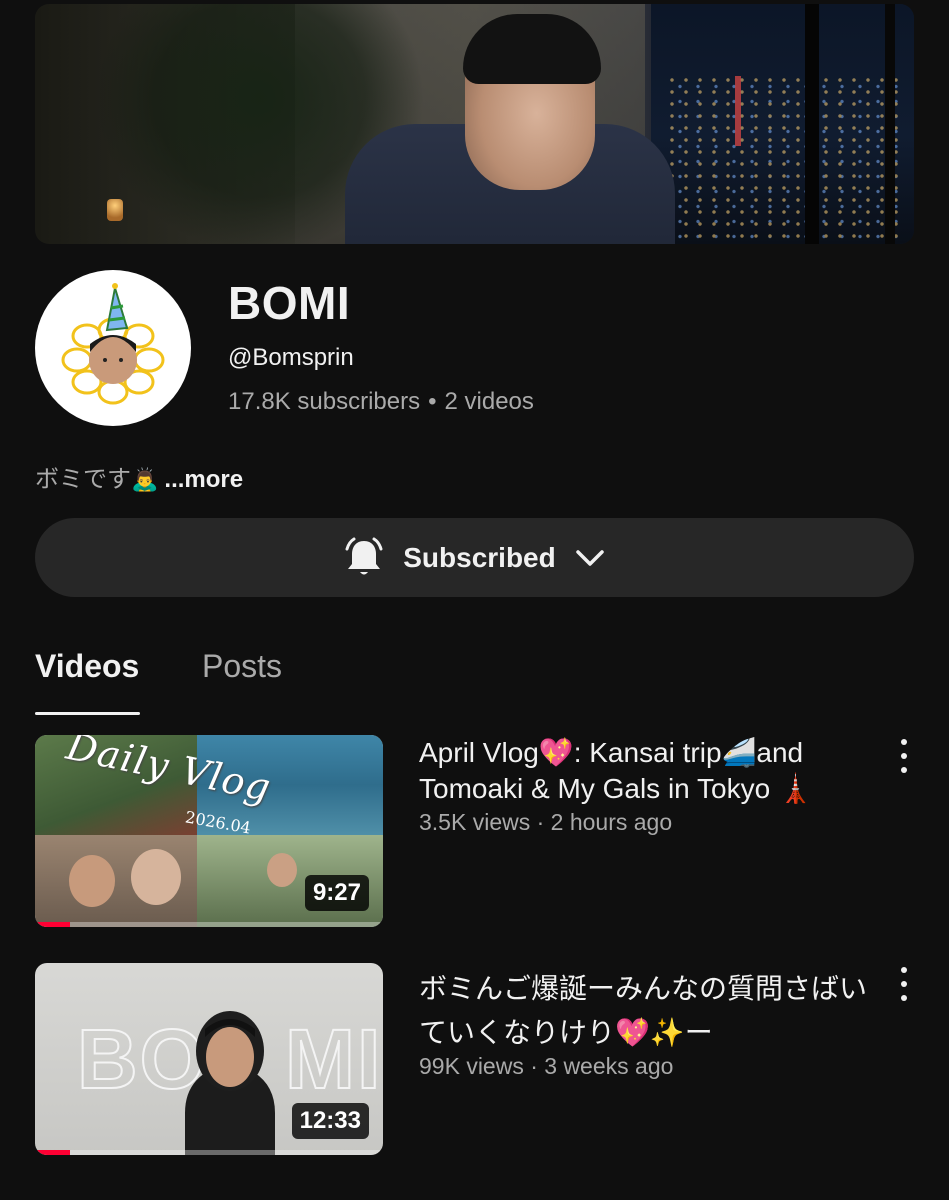 The image size is (949, 1200). What do you see at coordinates (590, 558) in the screenshot?
I see `chevron-down-icon` at bounding box center [590, 558].